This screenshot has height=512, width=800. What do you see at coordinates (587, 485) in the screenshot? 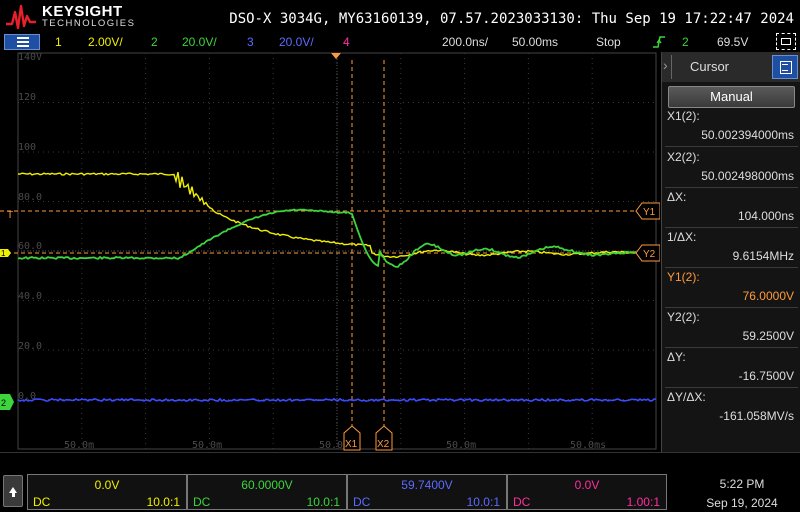
I see `ch4-offset: 0.0V` at bounding box center [587, 485].